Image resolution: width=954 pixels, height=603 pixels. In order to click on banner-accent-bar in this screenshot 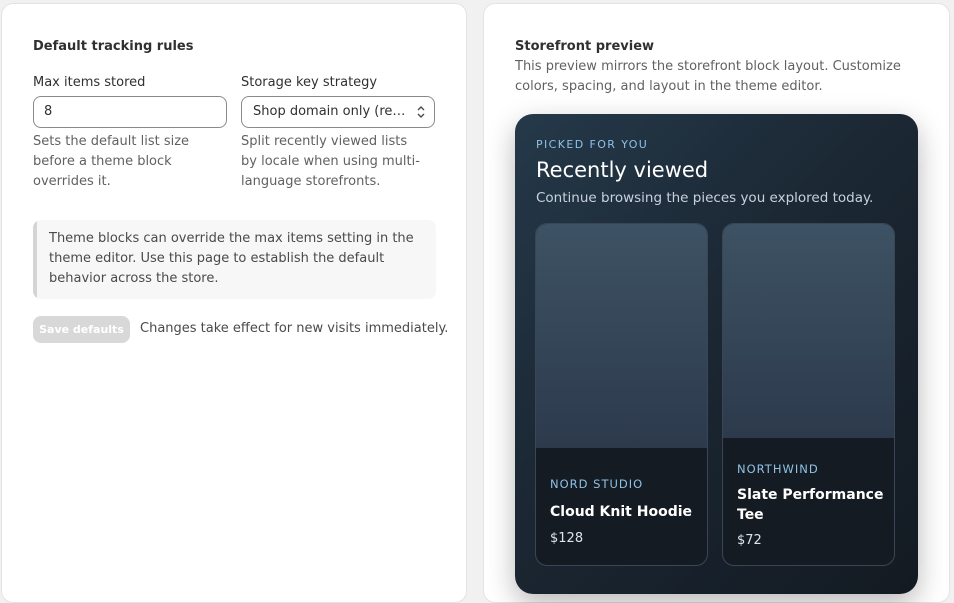, I will do `click(35, 259)`.